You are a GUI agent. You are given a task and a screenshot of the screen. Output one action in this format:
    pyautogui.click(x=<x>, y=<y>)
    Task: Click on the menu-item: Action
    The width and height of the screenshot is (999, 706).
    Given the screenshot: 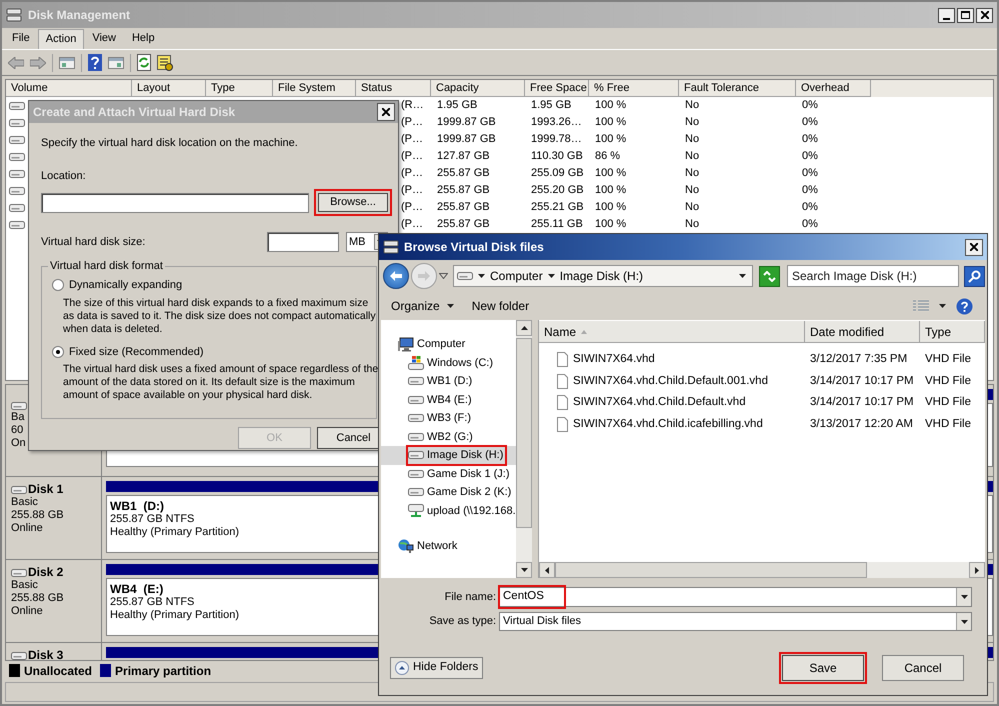 What is the action you would take?
    pyautogui.click(x=61, y=38)
    